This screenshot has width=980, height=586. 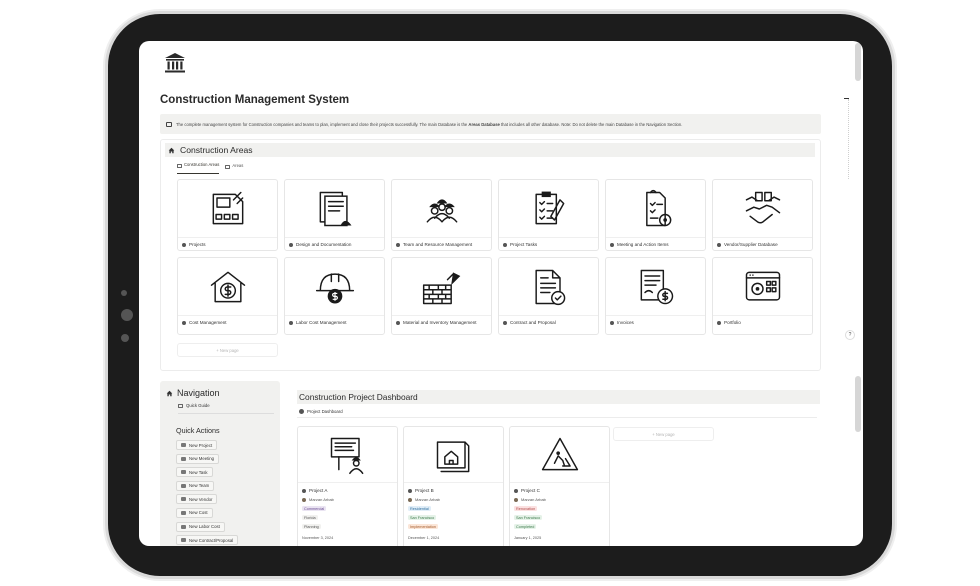 I want to click on area-card: Invoices, so click(x=655, y=296).